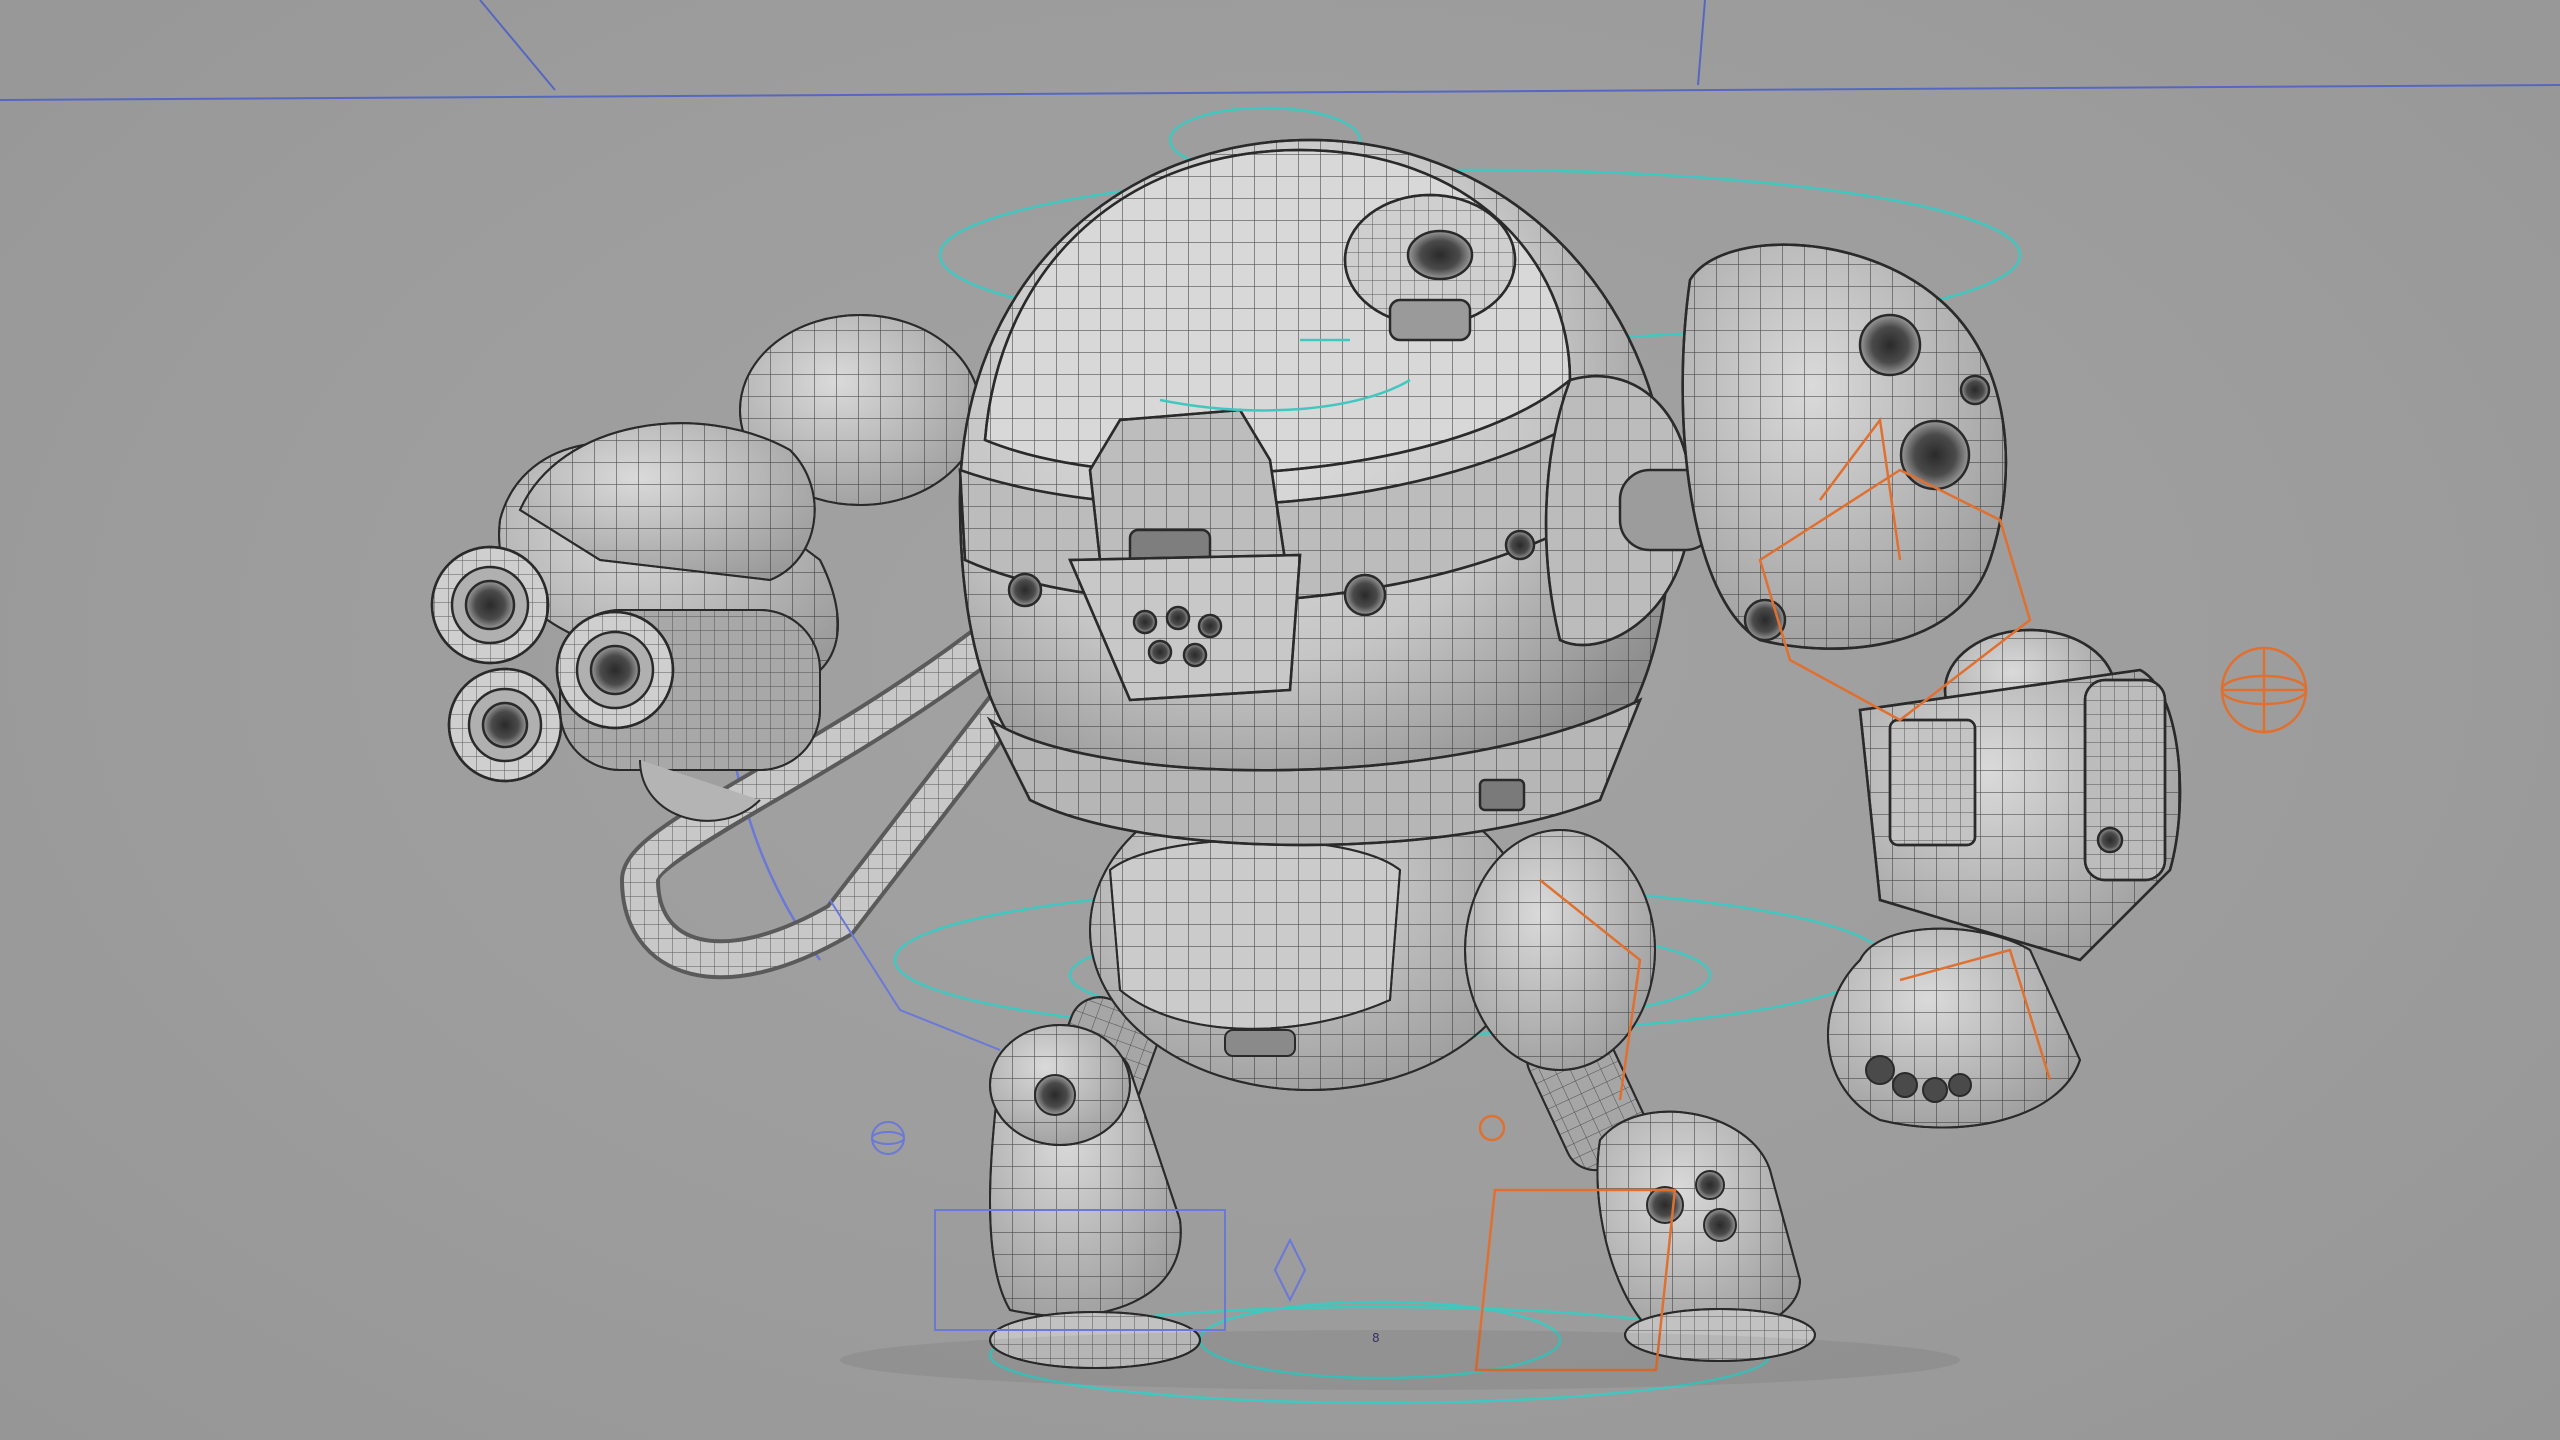  What do you see at coordinates (888, 1138) in the screenshot?
I see `joint-ball-icon` at bounding box center [888, 1138].